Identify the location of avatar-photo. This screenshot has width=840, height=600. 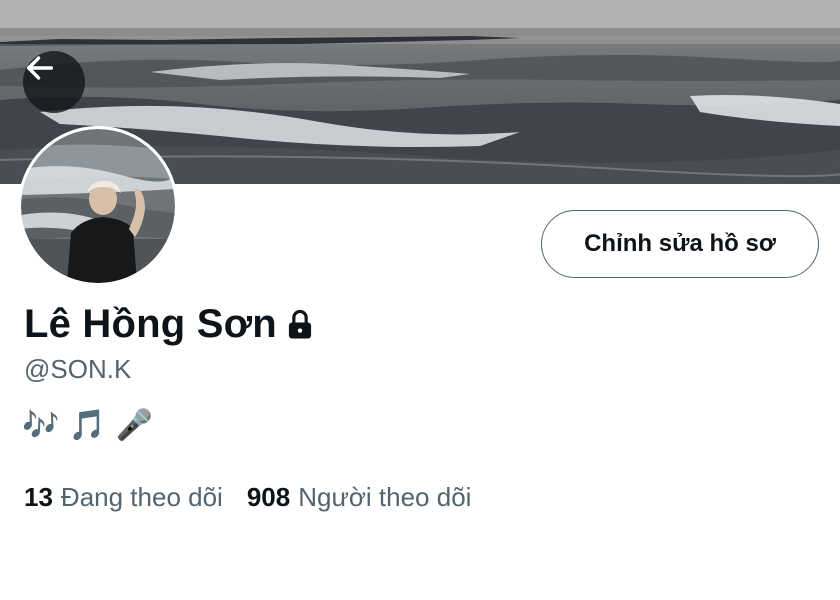
(98, 206).